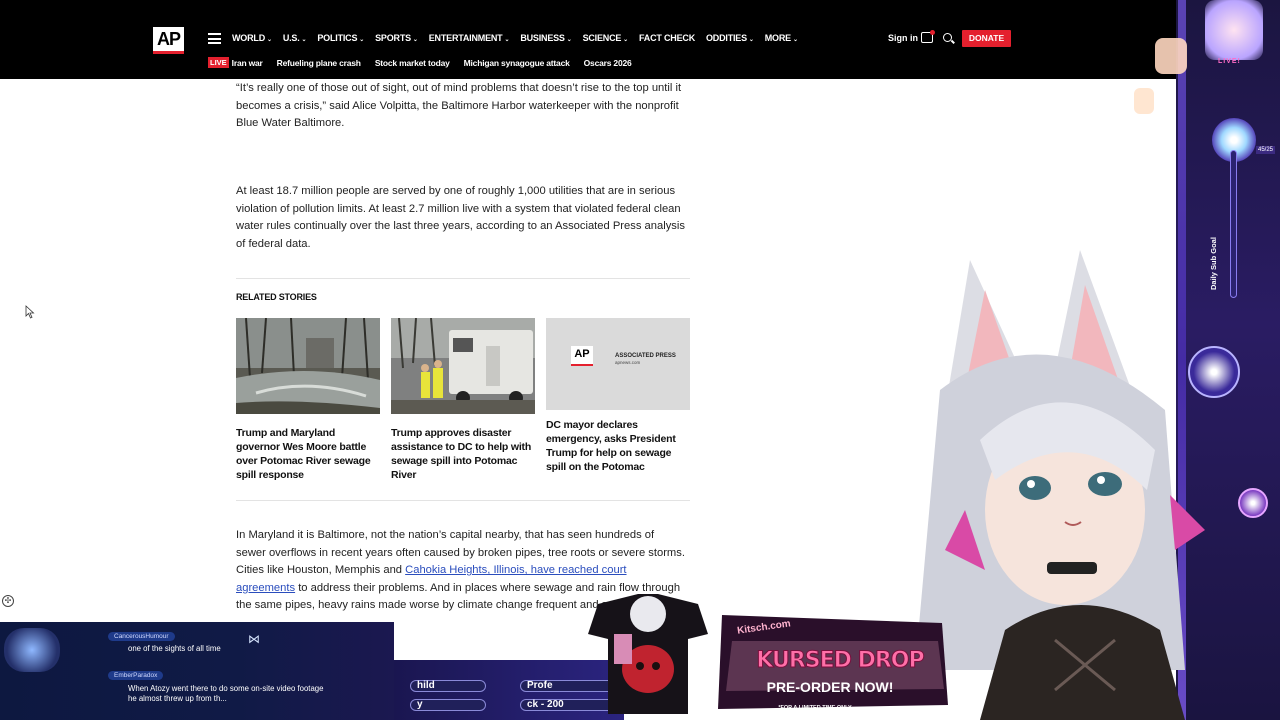  I want to click on ap-placeholder-image: AP ASSOCIATED PRESS apnews.com, so click(618, 364).